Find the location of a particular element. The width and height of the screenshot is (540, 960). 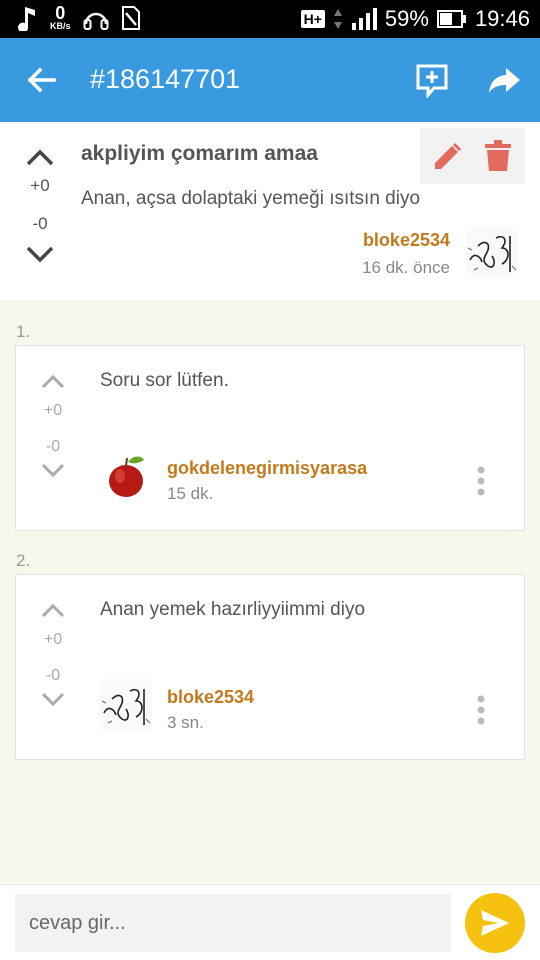

network-type-badge: H+ is located at coordinates (312, 19).